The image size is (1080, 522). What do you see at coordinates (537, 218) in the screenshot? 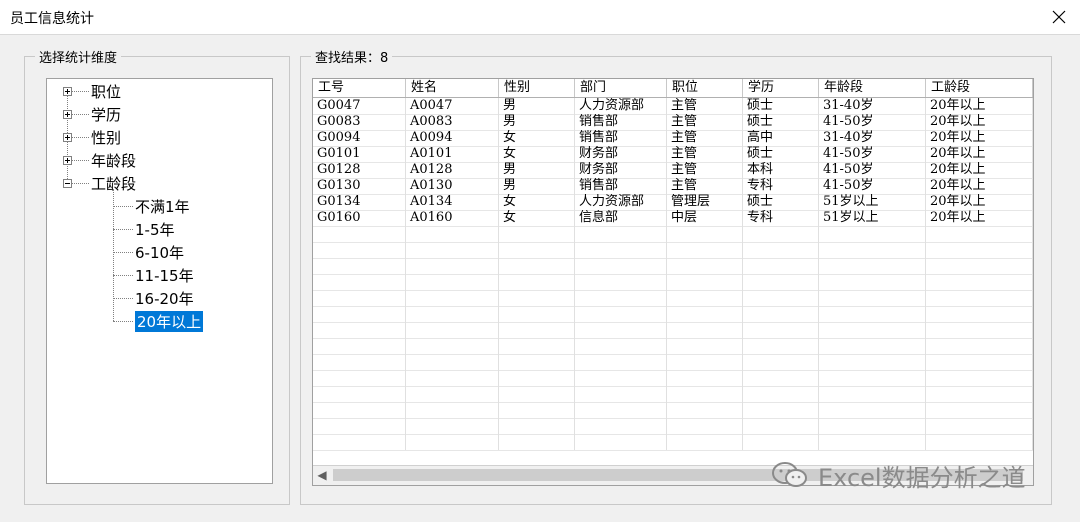
I see `table-cell: 女` at bounding box center [537, 218].